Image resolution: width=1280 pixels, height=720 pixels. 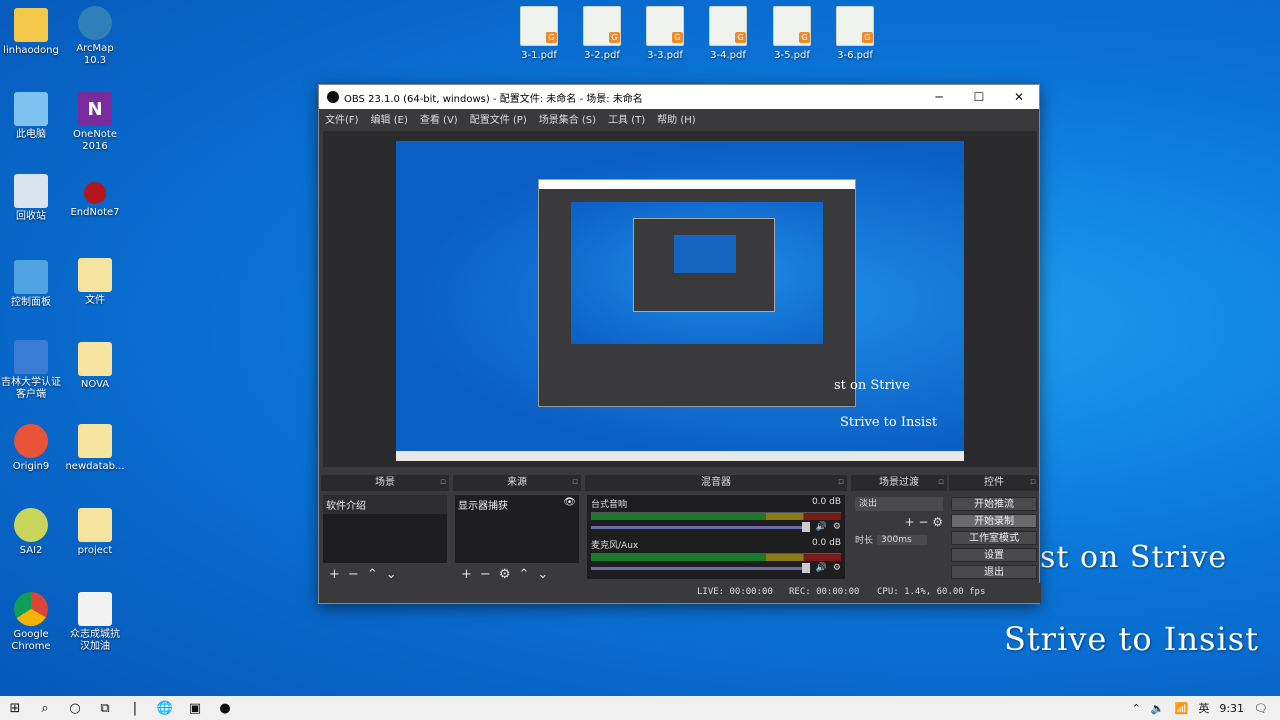 I want to click on transition-settings-icon: ⚙, so click(x=937, y=522).